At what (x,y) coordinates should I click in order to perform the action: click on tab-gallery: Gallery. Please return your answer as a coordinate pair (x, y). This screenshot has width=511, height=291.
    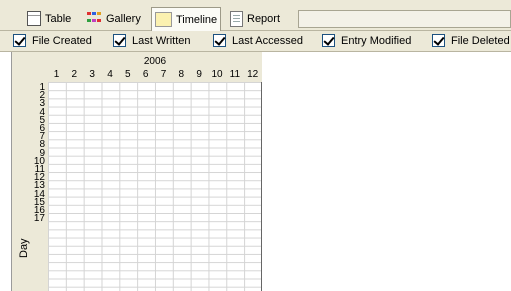
    Looking at the image, I should click on (114, 18).